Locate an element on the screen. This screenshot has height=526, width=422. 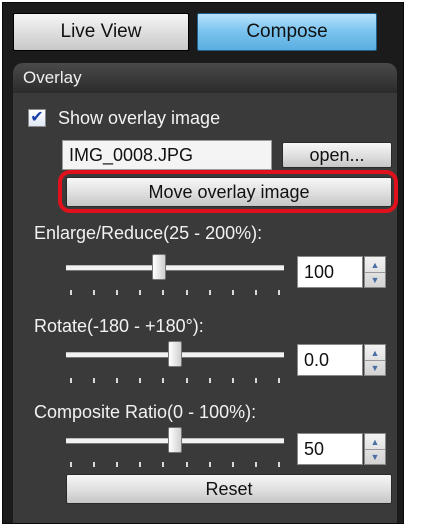
reset-button: Reset is located at coordinates (229, 489).